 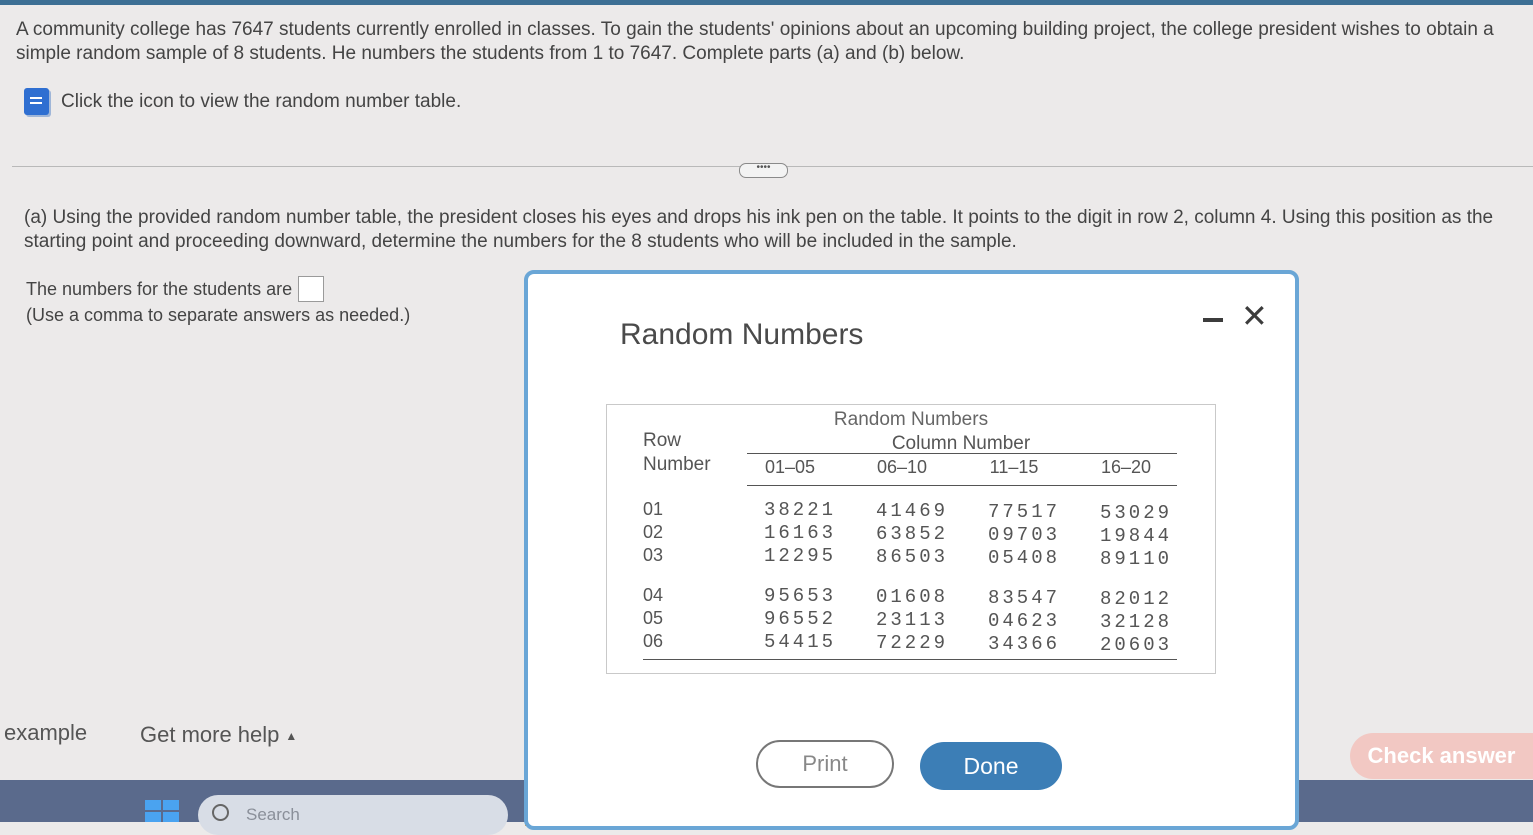 What do you see at coordinates (912, 597) in the screenshot?
I see `table-cell: 01608` at bounding box center [912, 597].